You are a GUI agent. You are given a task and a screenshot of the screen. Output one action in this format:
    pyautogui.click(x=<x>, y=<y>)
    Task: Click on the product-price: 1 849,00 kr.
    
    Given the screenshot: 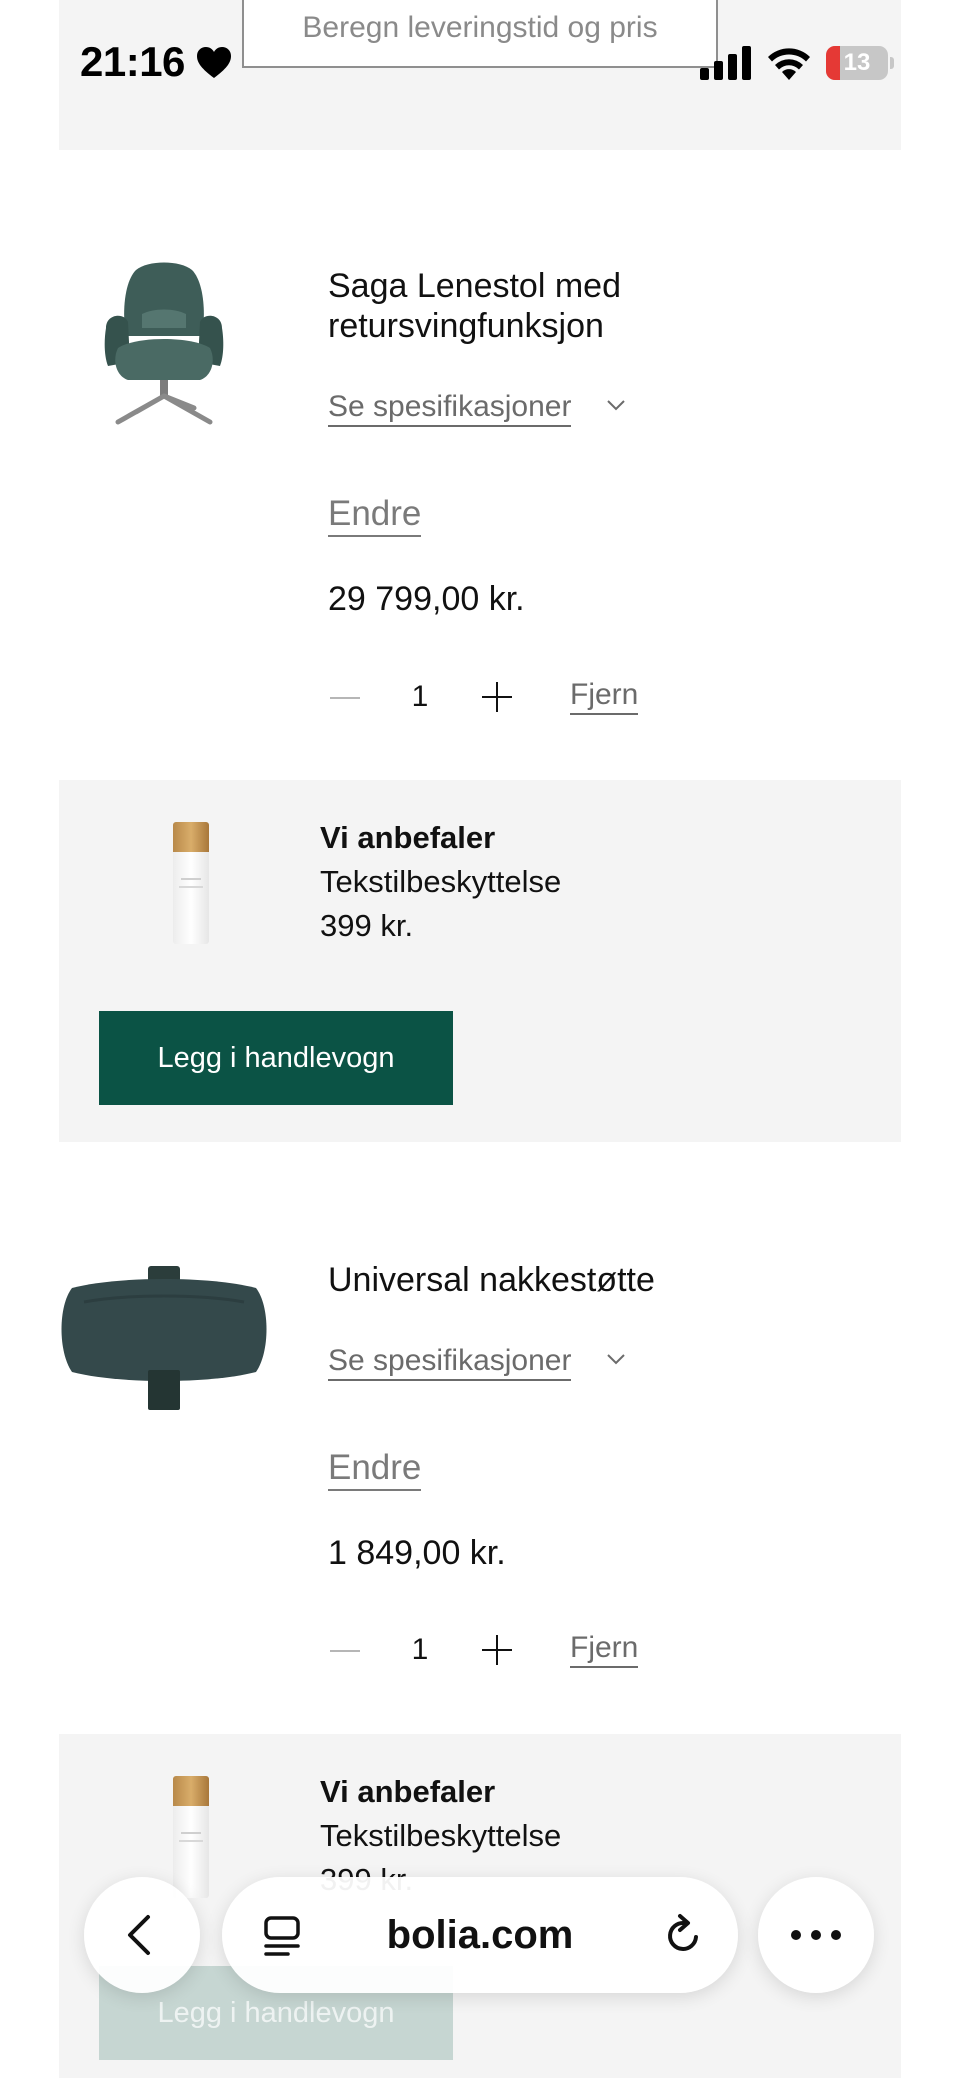 What is the action you would take?
    pyautogui.click(x=417, y=1553)
    